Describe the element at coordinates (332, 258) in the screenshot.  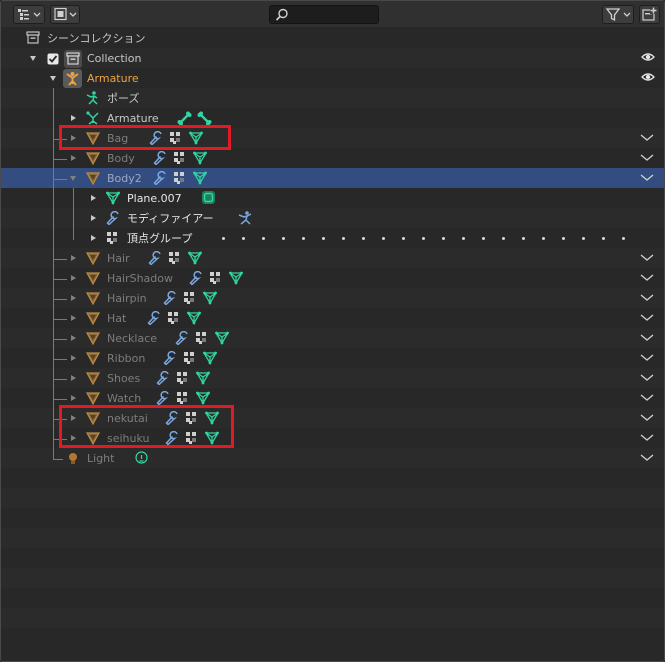
I see `tree-row-hair` at that location.